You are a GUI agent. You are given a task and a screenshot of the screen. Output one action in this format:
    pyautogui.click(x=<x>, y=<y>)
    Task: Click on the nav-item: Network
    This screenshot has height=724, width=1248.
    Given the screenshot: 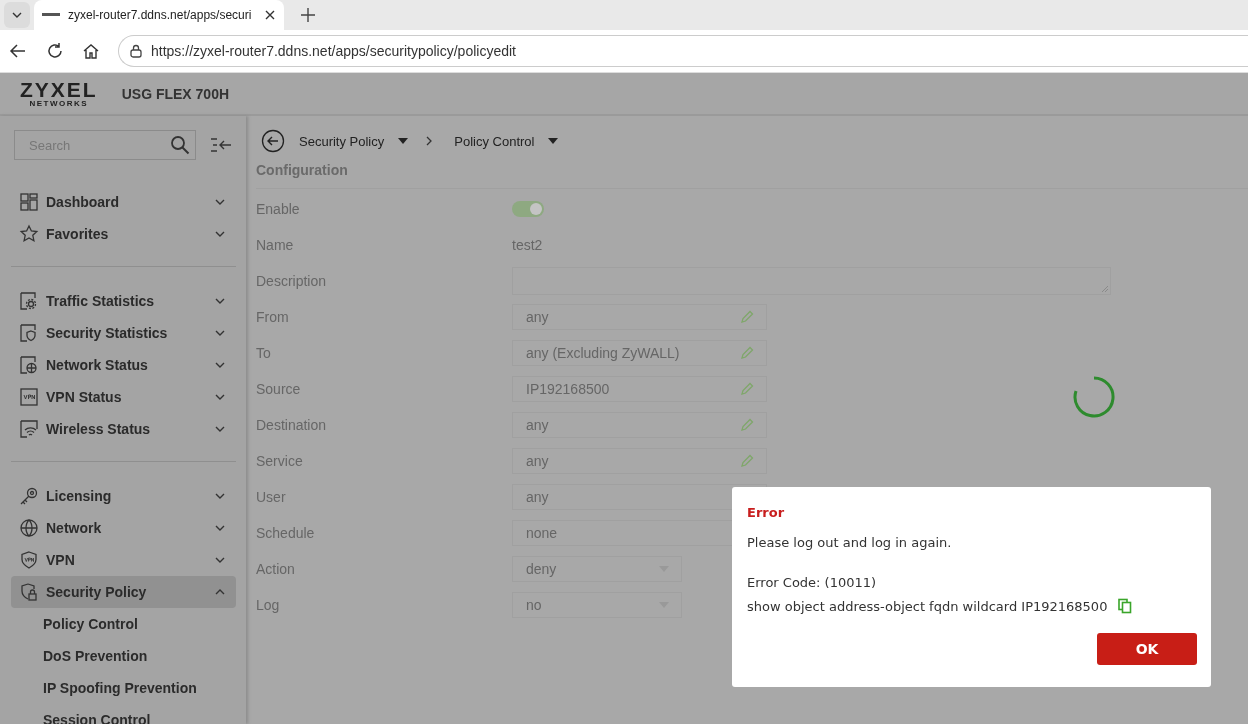 What is the action you would take?
    pyautogui.click(x=123, y=528)
    